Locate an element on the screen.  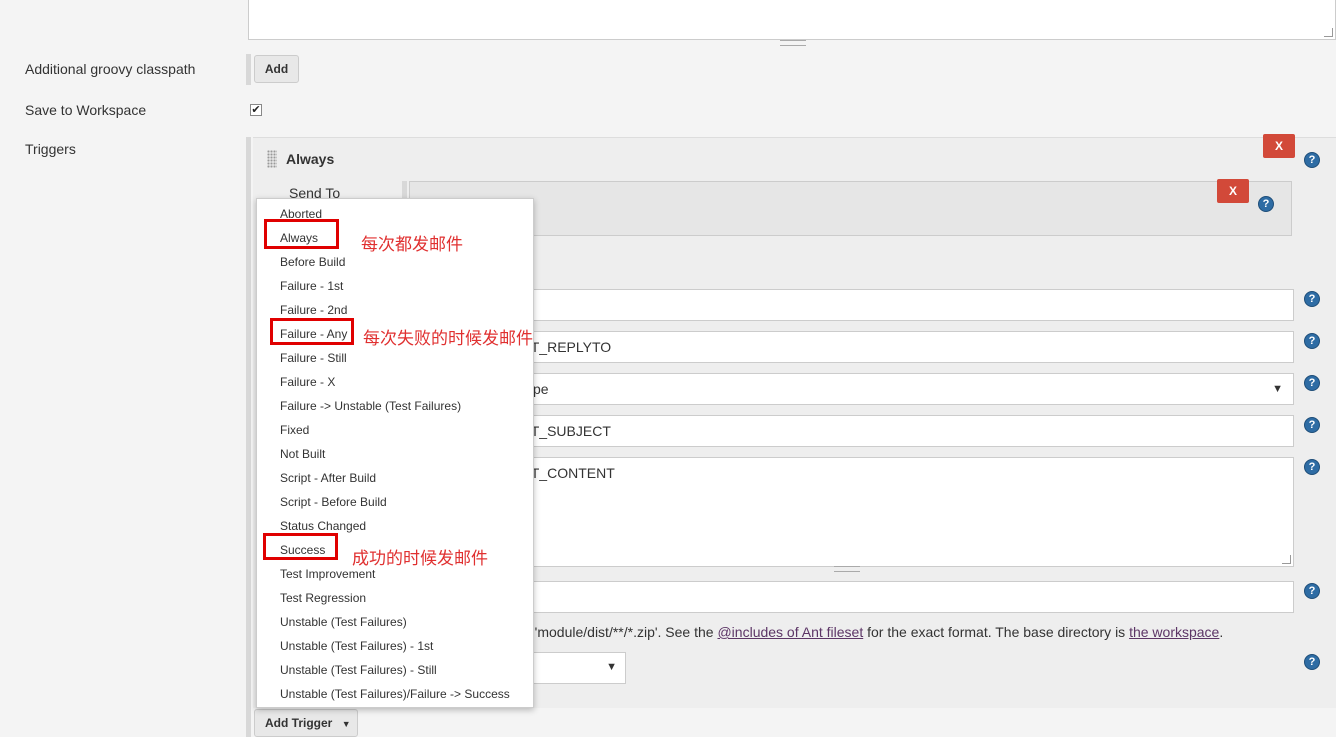
reply-to-input: LT_REPLYTO is located at coordinates (907, 347).